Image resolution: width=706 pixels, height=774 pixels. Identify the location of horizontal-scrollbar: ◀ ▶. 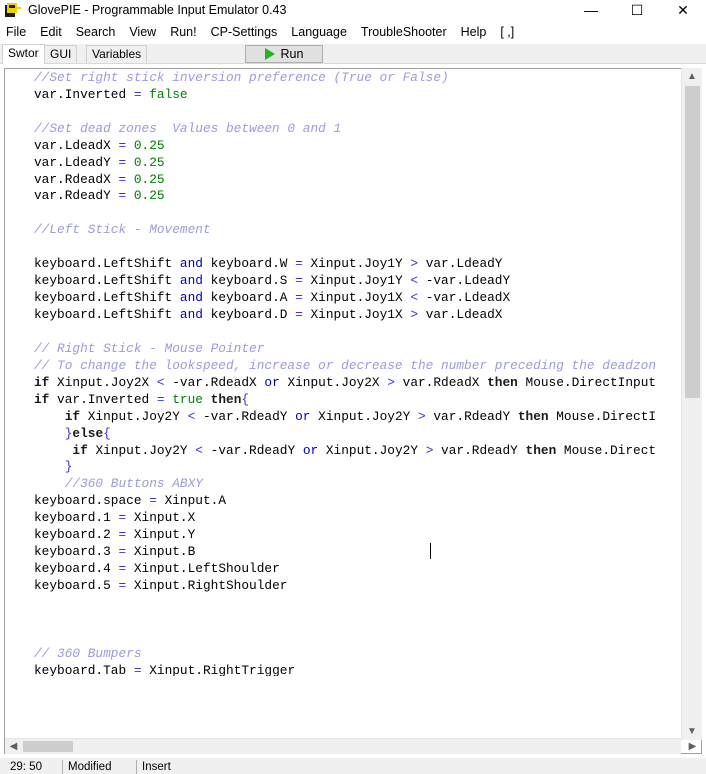
(350, 746).